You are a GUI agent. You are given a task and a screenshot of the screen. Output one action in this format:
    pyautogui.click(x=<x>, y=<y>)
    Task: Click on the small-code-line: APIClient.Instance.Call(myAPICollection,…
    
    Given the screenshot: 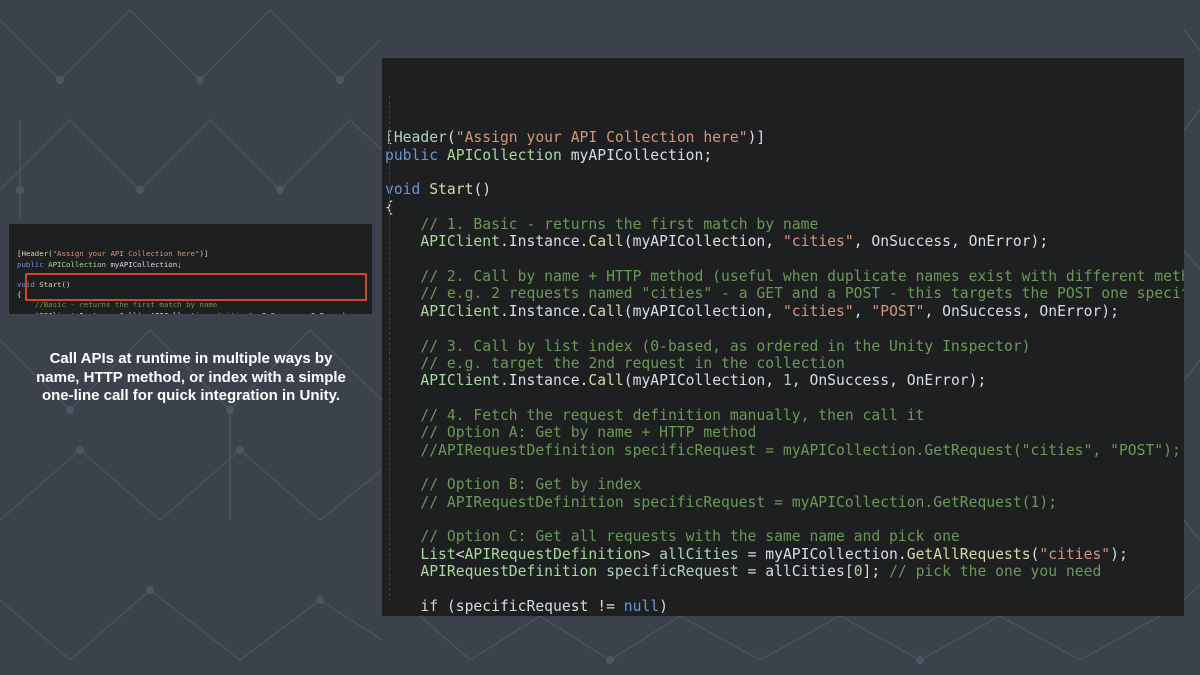 What is the action you would take?
    pyautogui.click(x=194, y=312)
    